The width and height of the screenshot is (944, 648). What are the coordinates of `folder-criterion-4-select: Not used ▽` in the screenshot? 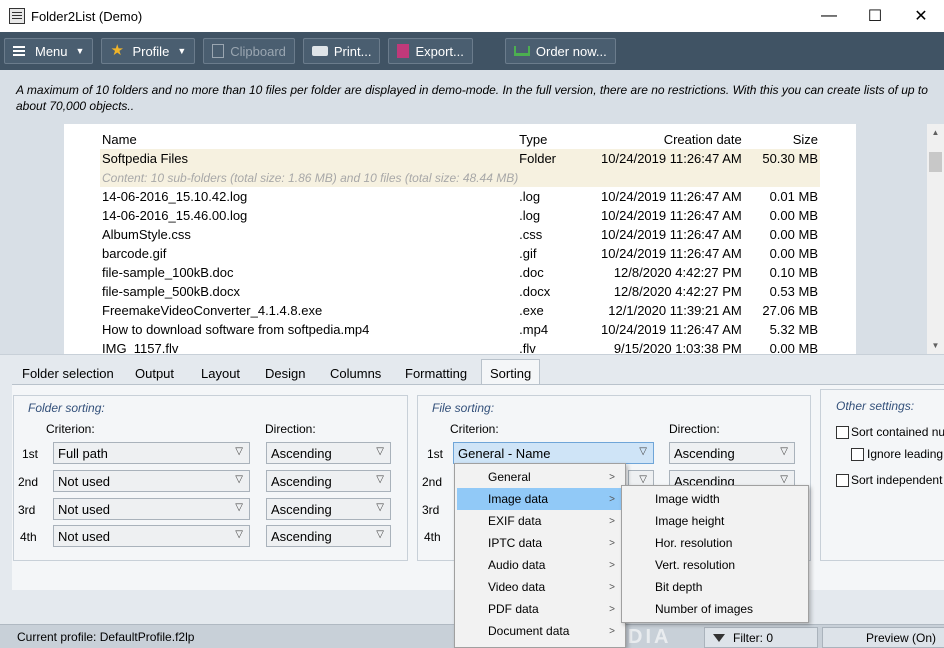 It's located at (151, 536).